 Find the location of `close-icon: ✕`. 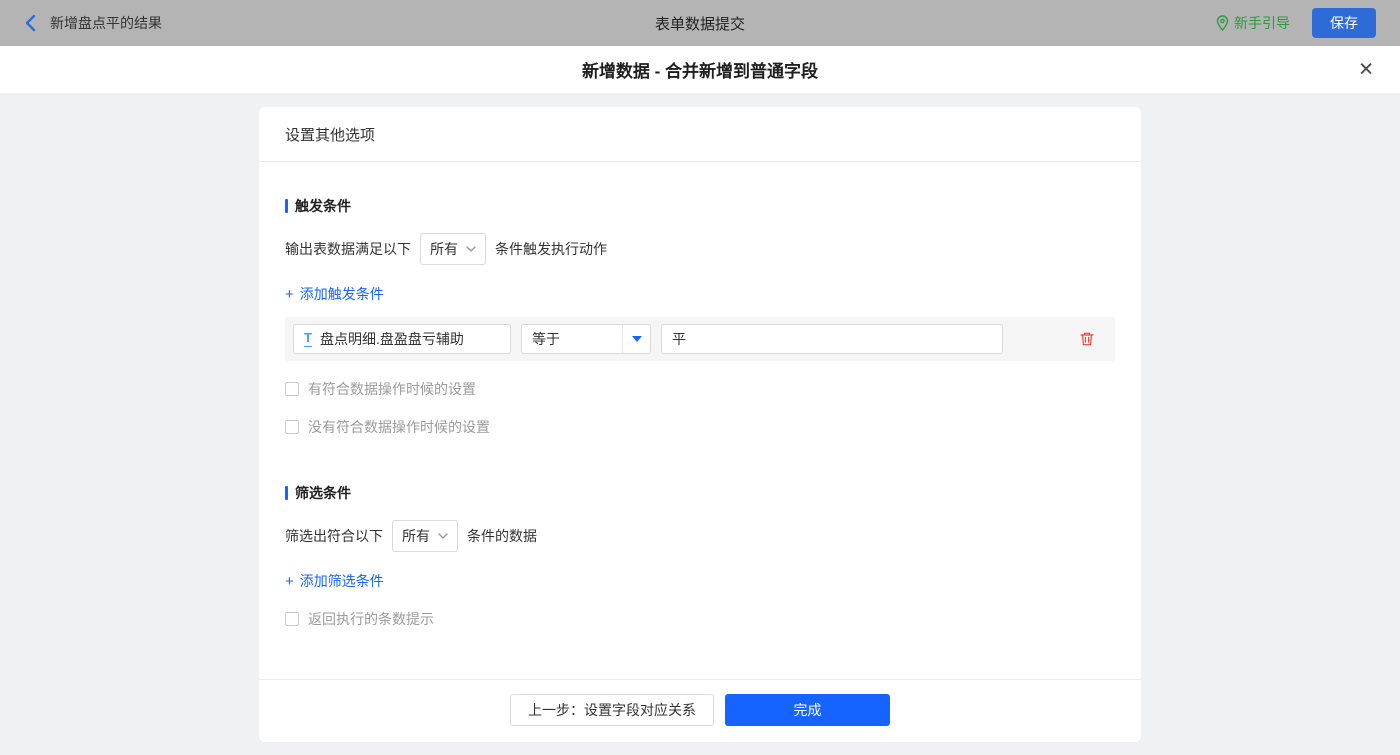

close-icon: ✕ is located at coordinates (1366, 69).